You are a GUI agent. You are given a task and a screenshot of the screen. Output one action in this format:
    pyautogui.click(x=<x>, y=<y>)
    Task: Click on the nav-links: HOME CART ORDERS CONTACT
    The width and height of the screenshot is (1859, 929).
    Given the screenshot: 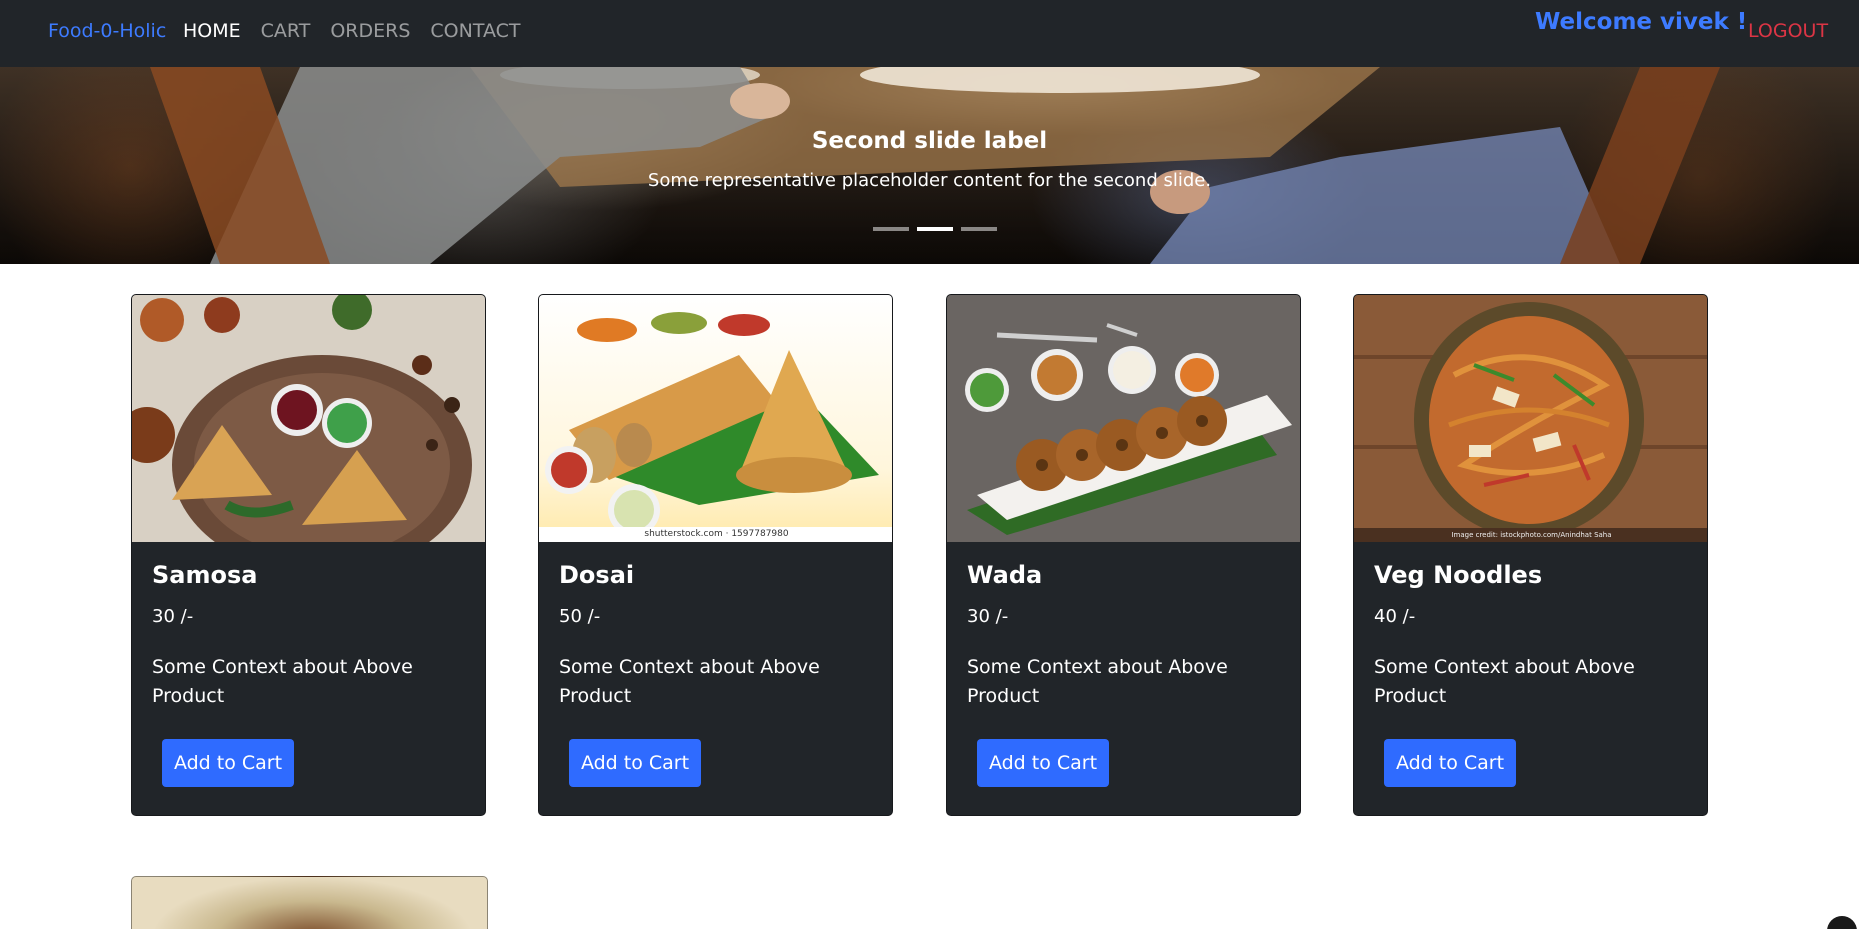 What is the action you would take?
    pyautogui.click(x=352, y=31)
    